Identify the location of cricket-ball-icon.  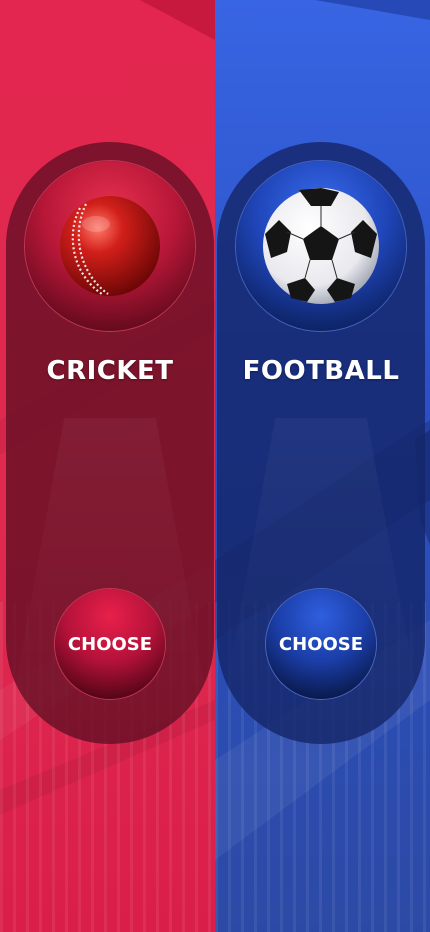
(110, 246).